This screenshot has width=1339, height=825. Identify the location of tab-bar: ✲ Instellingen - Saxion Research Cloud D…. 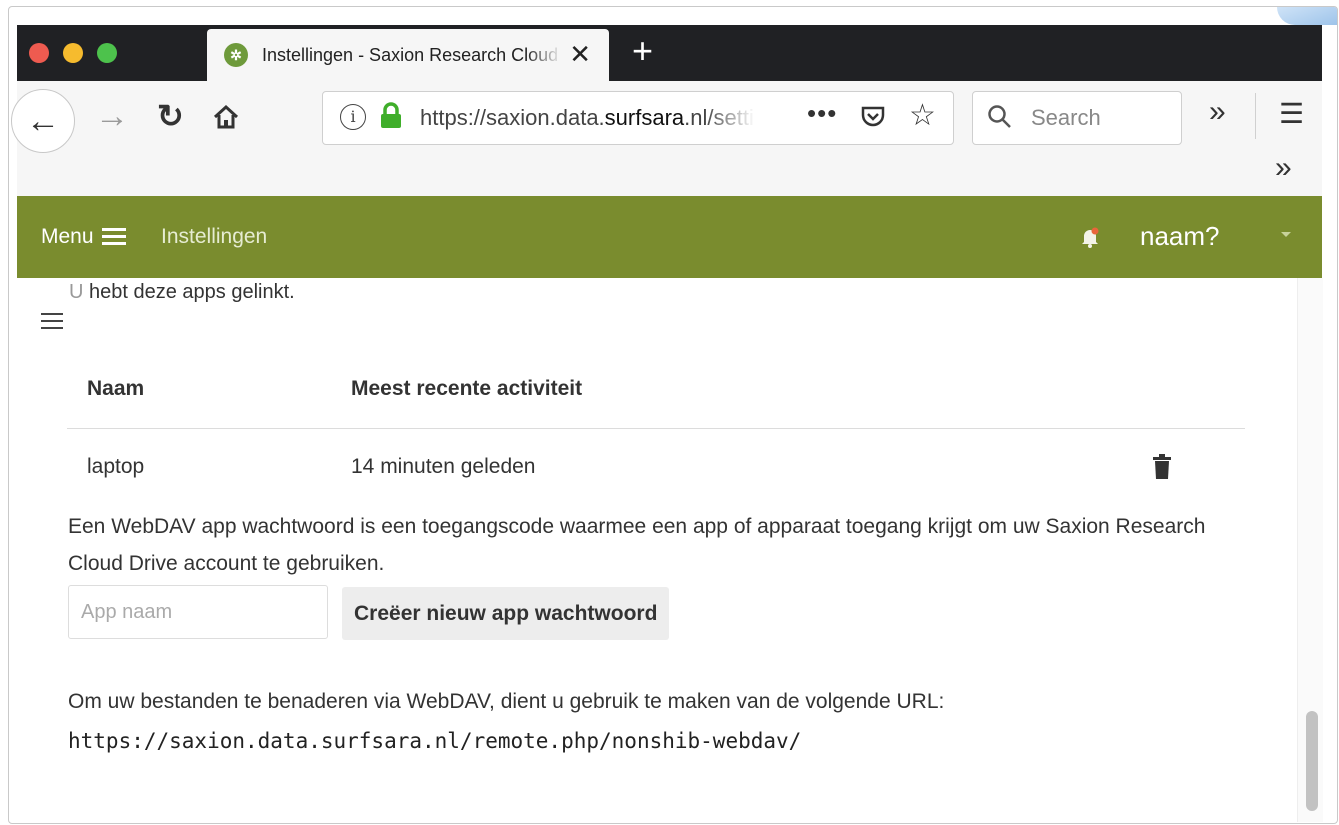
(669, 53).